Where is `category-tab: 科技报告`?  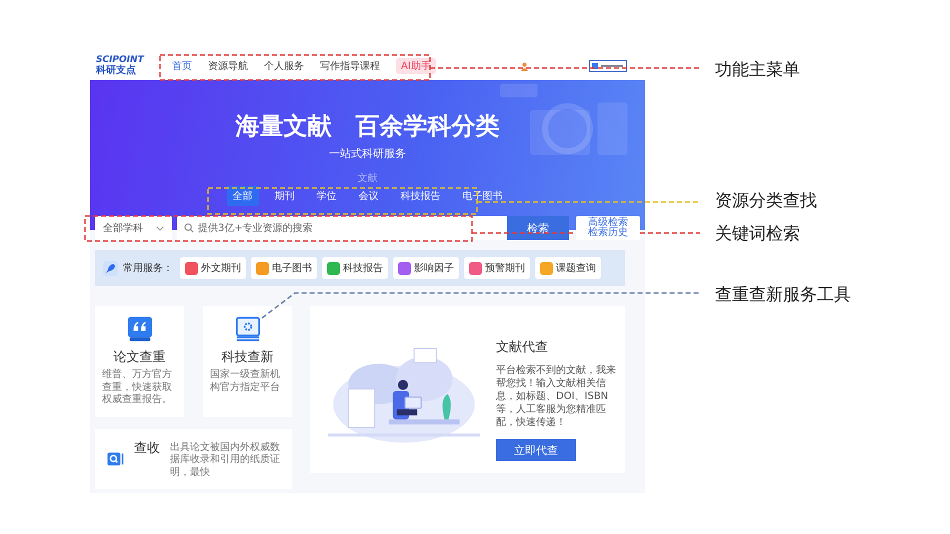
category-tab: 科技报告 is located at coordinates (420, 196).